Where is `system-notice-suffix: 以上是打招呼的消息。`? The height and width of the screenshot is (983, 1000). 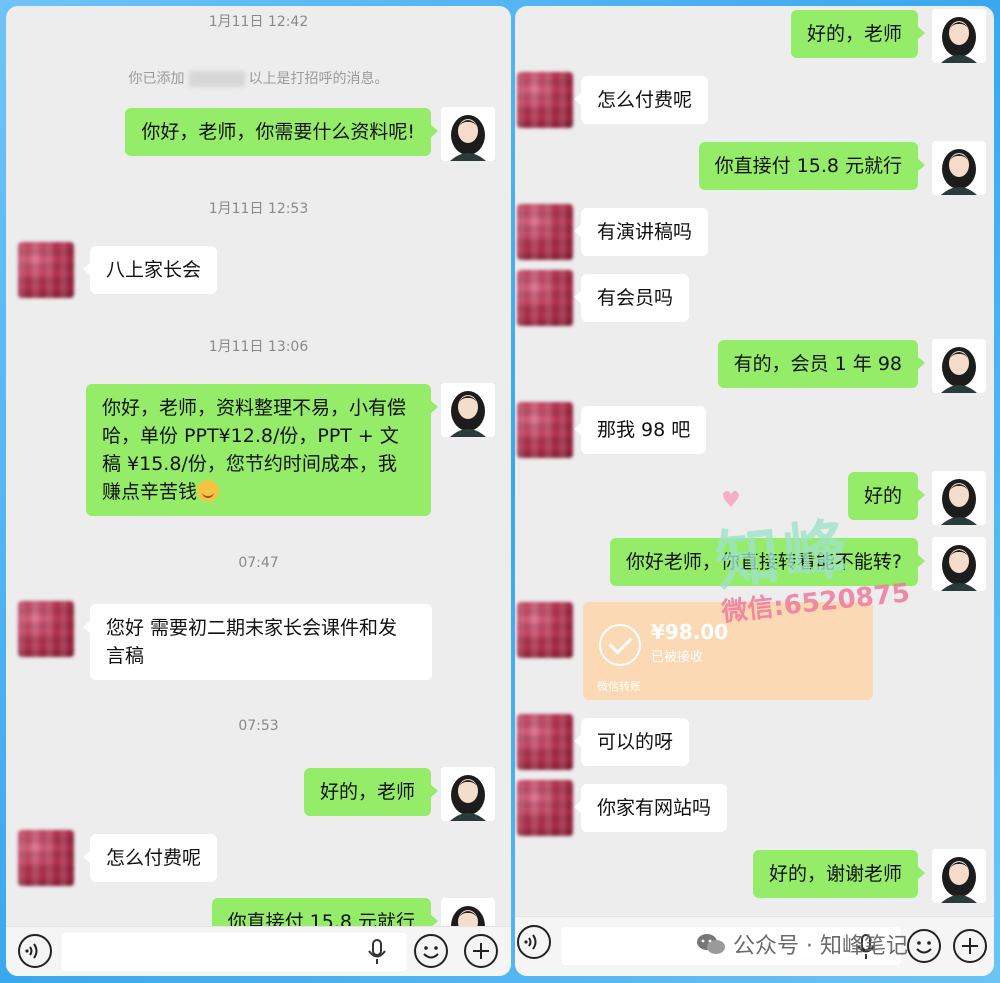 system-notice-suffix: 以上是打招呼的消息。 is located at coordinates (318, 79).